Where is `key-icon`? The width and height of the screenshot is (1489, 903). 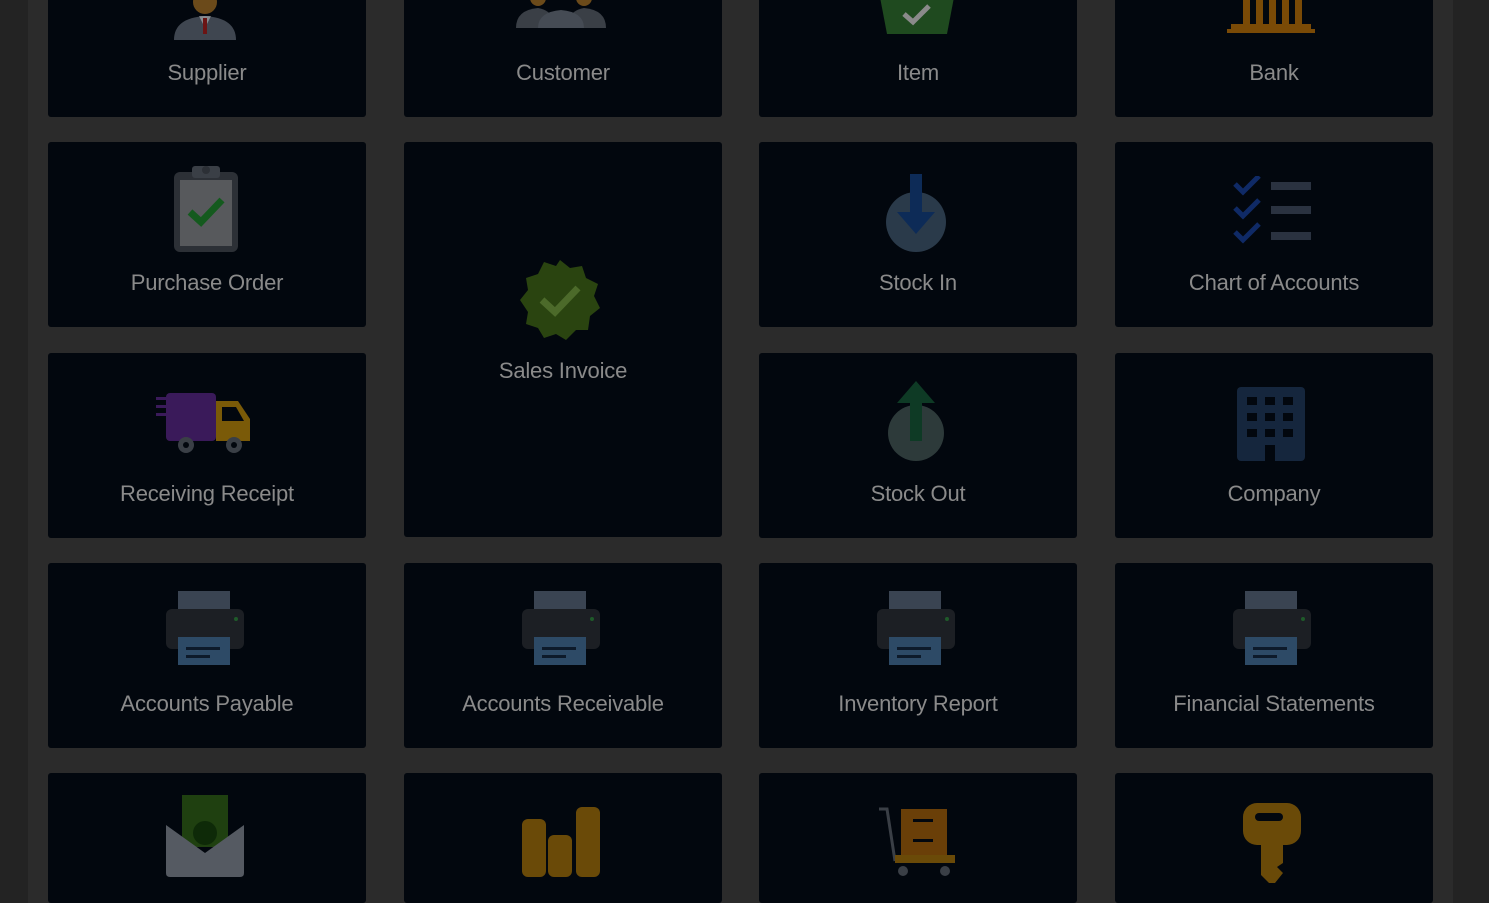 key-icon is located at coordinates (1272, 843).